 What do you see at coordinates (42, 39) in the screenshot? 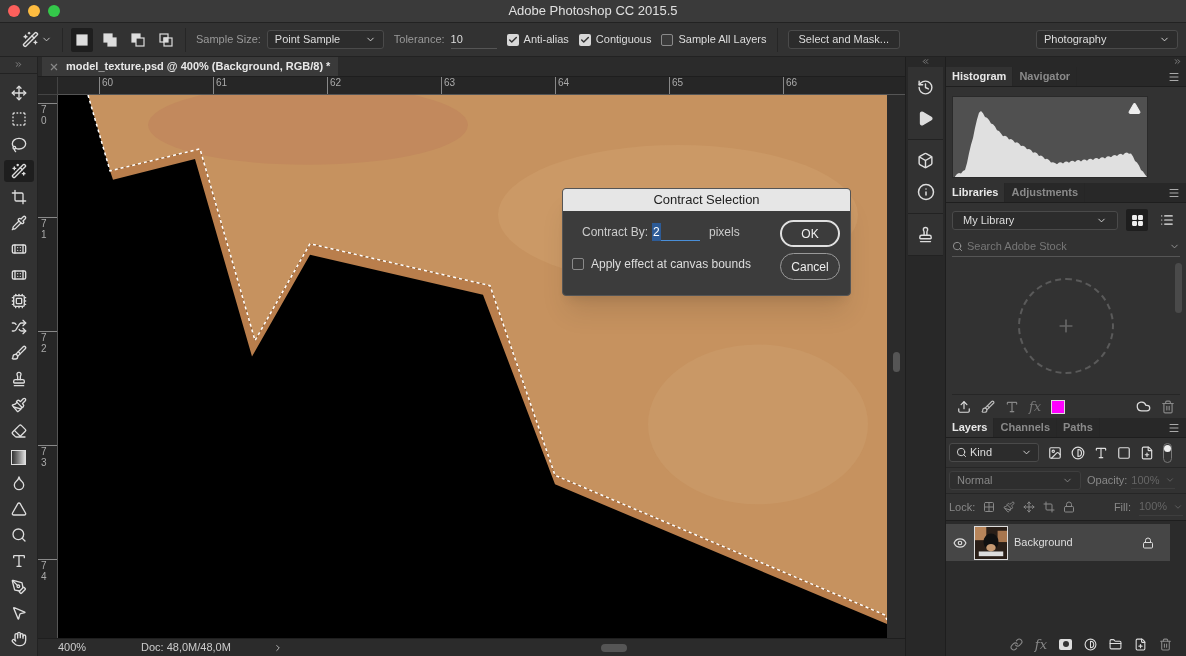
I see `tool-preset-picker` at bounding box center [42, 39].